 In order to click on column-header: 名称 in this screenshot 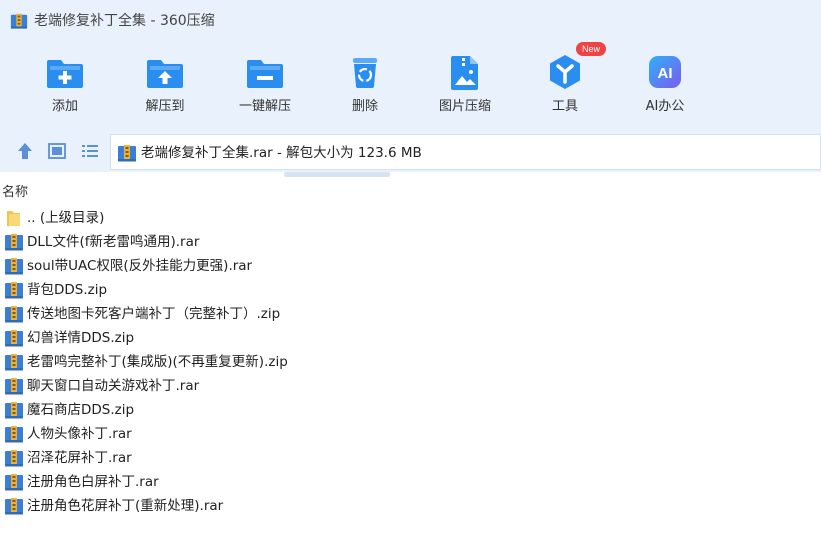, I will do `click(410, 193)`.